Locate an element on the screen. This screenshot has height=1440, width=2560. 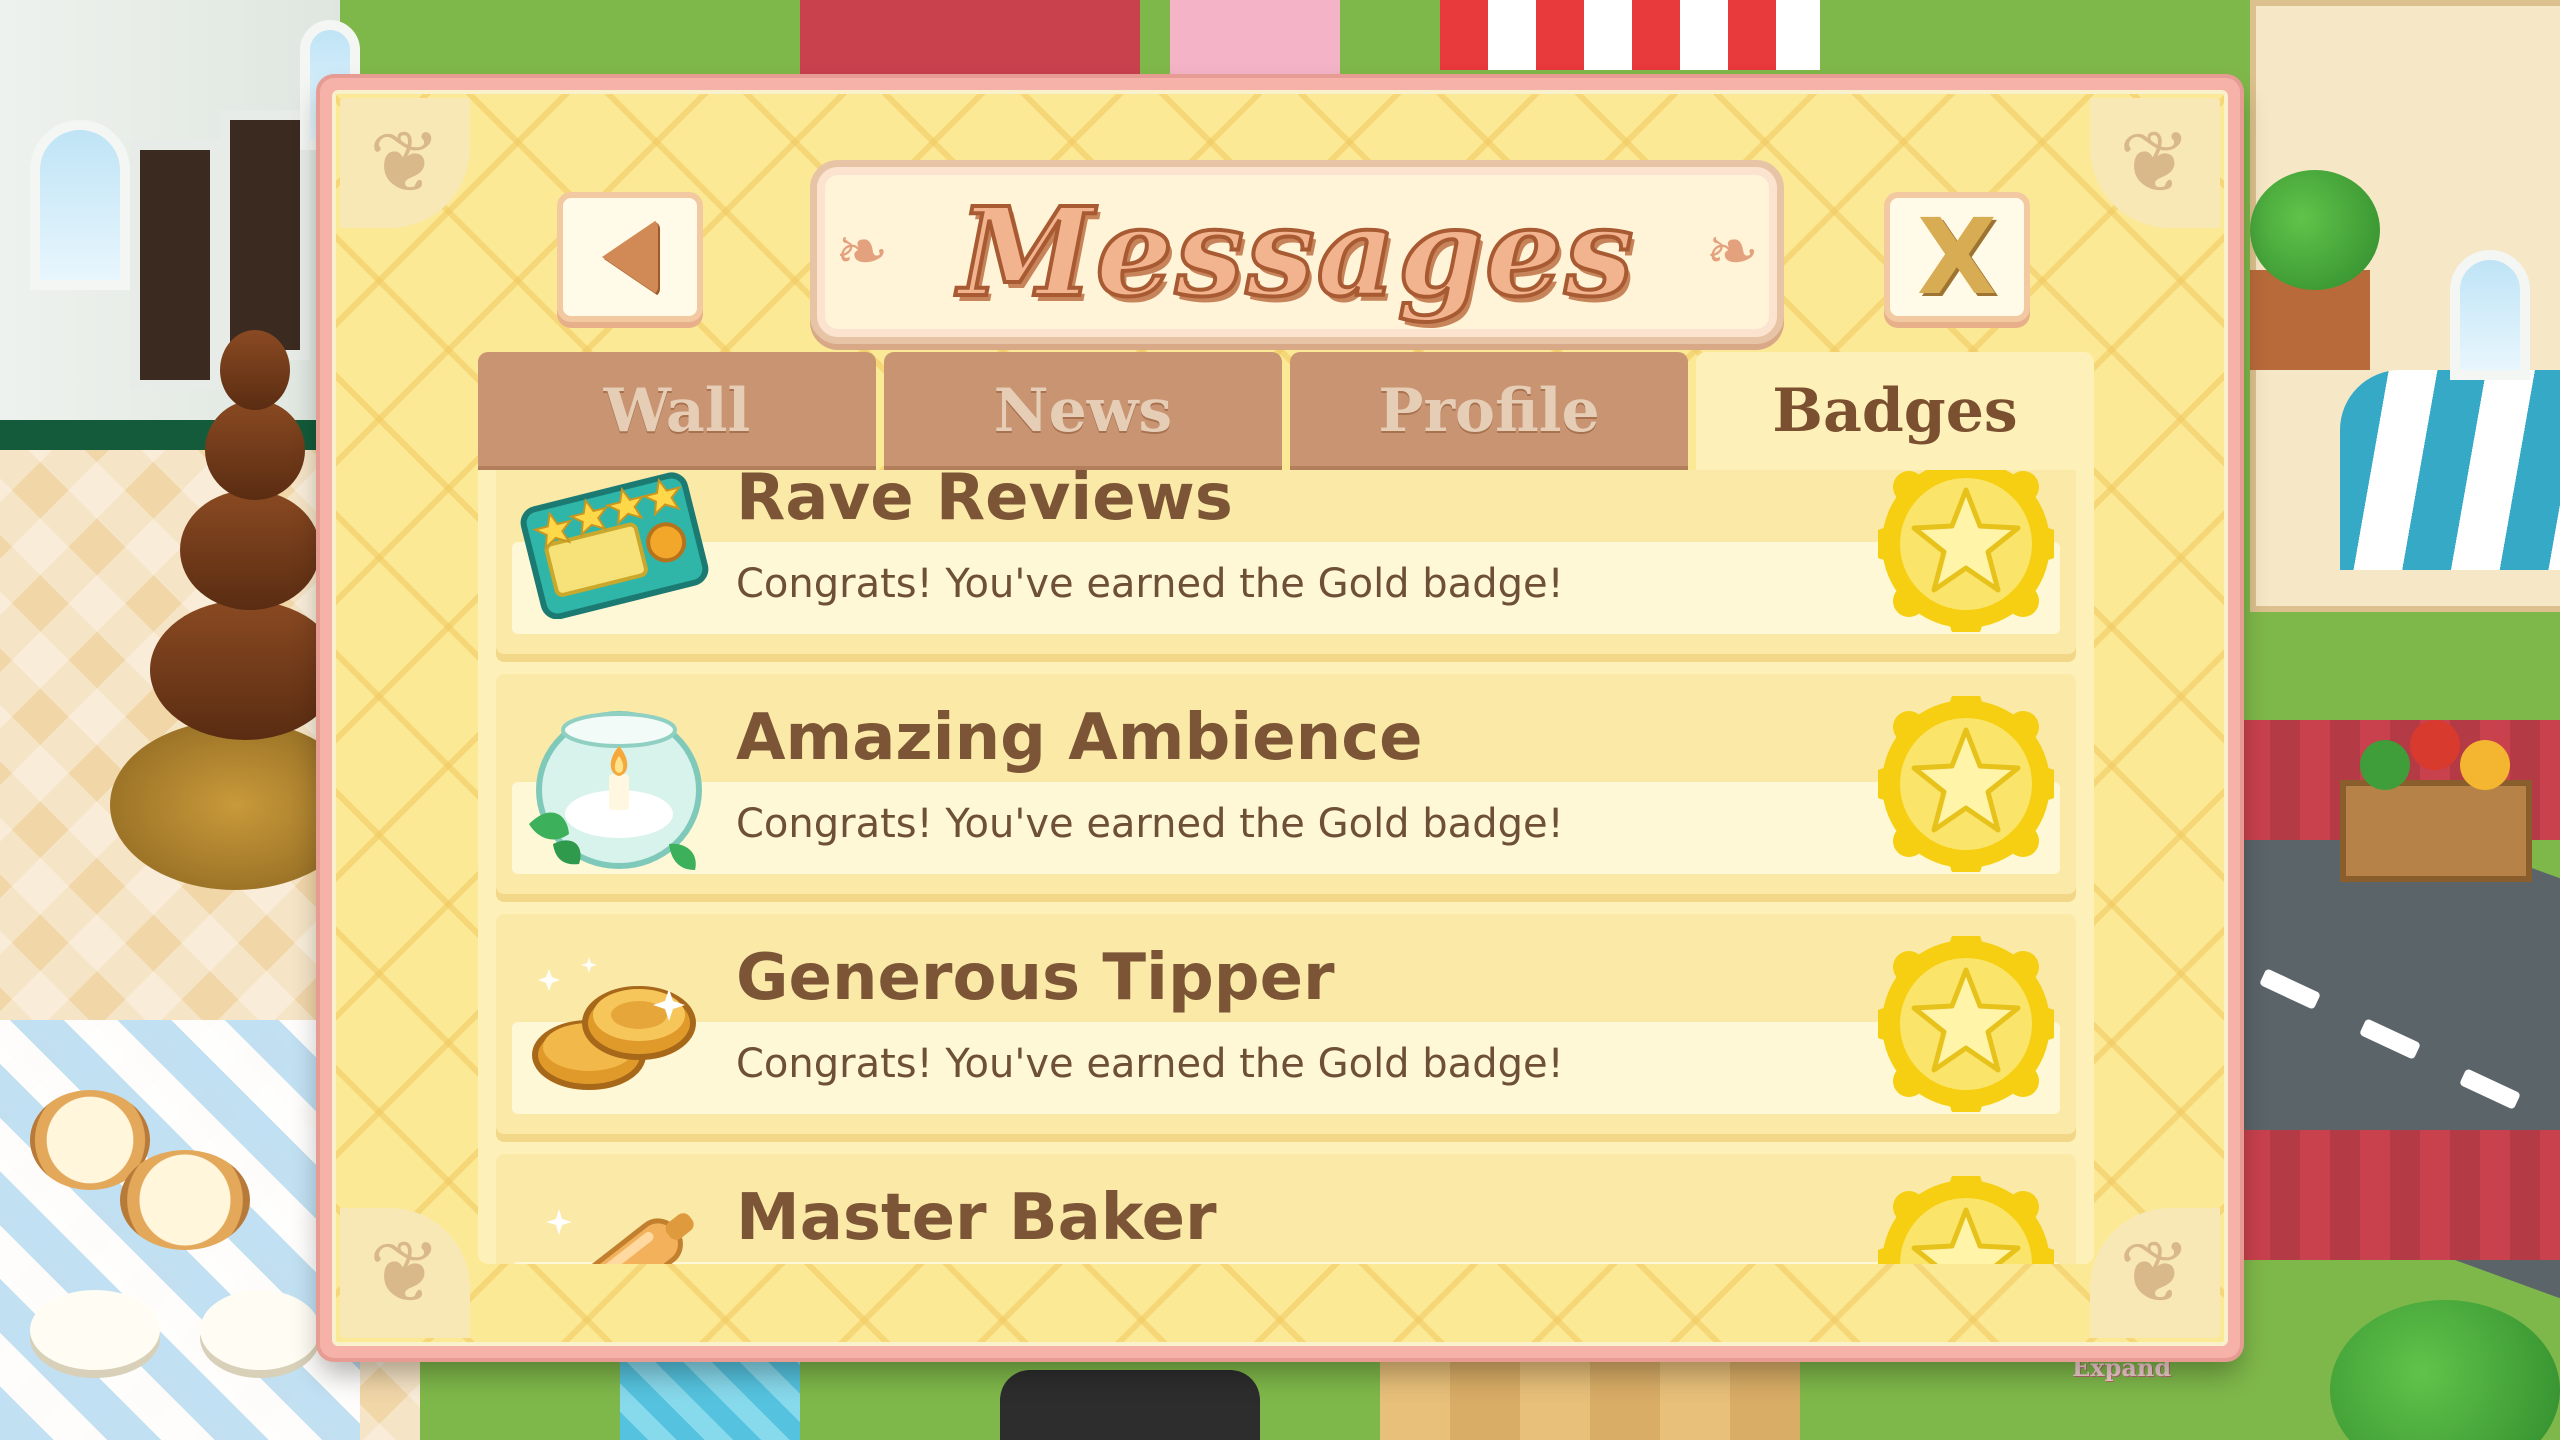
back-button is located at coordinates (630, 257).